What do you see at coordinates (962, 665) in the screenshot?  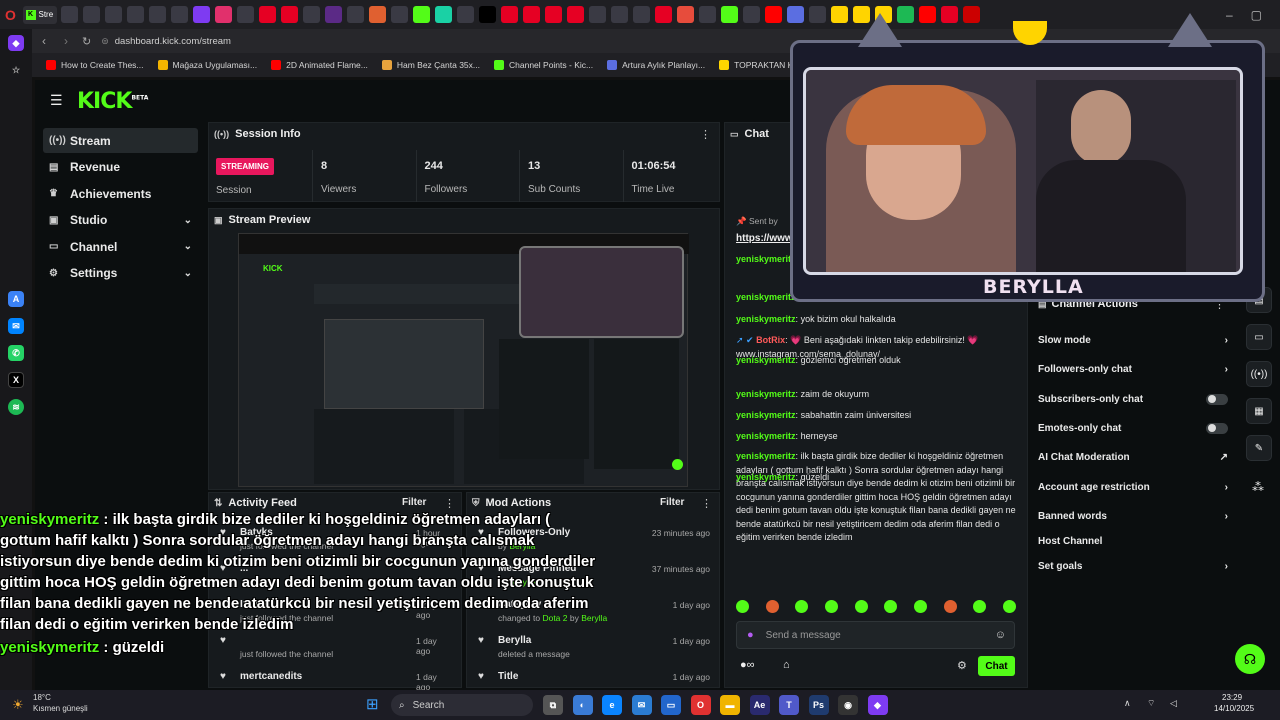 I see `chat-settings-icon: ⚙` at bounding box center [962, 665].